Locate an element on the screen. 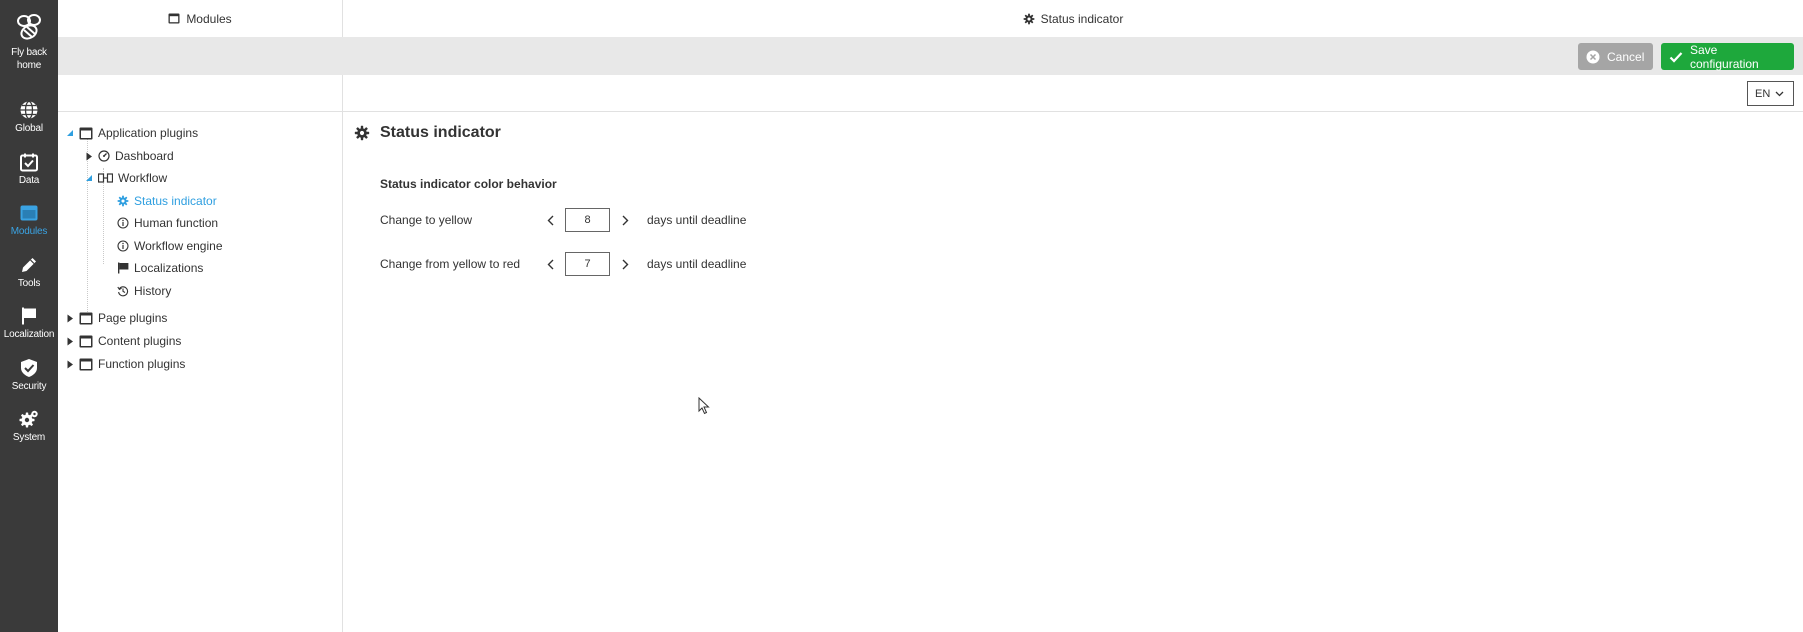 The height and width of the screenshot is (632, 1803). rail-item-modules: Modules is located at coordinates (29, 220).